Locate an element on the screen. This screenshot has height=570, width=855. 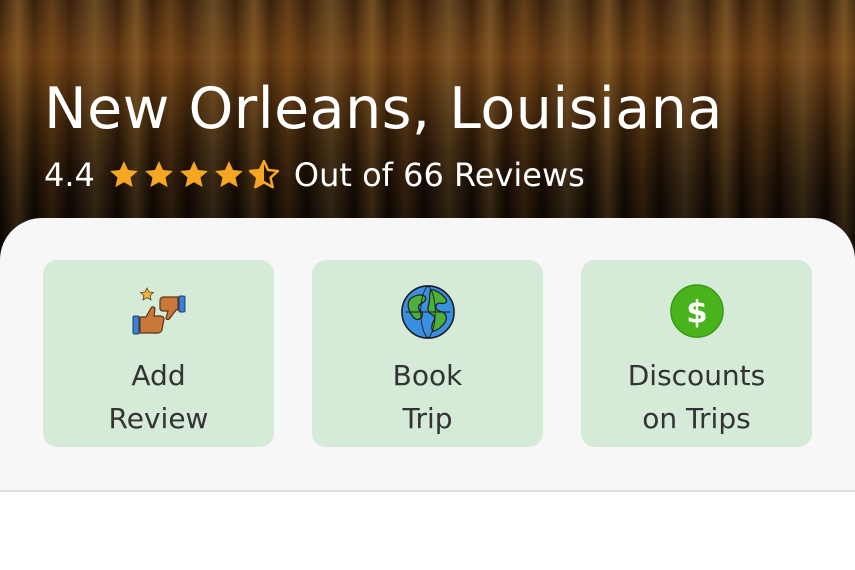
rating-row: 4.4 Out of 66 Reviews is located at coordinates (314, 175).